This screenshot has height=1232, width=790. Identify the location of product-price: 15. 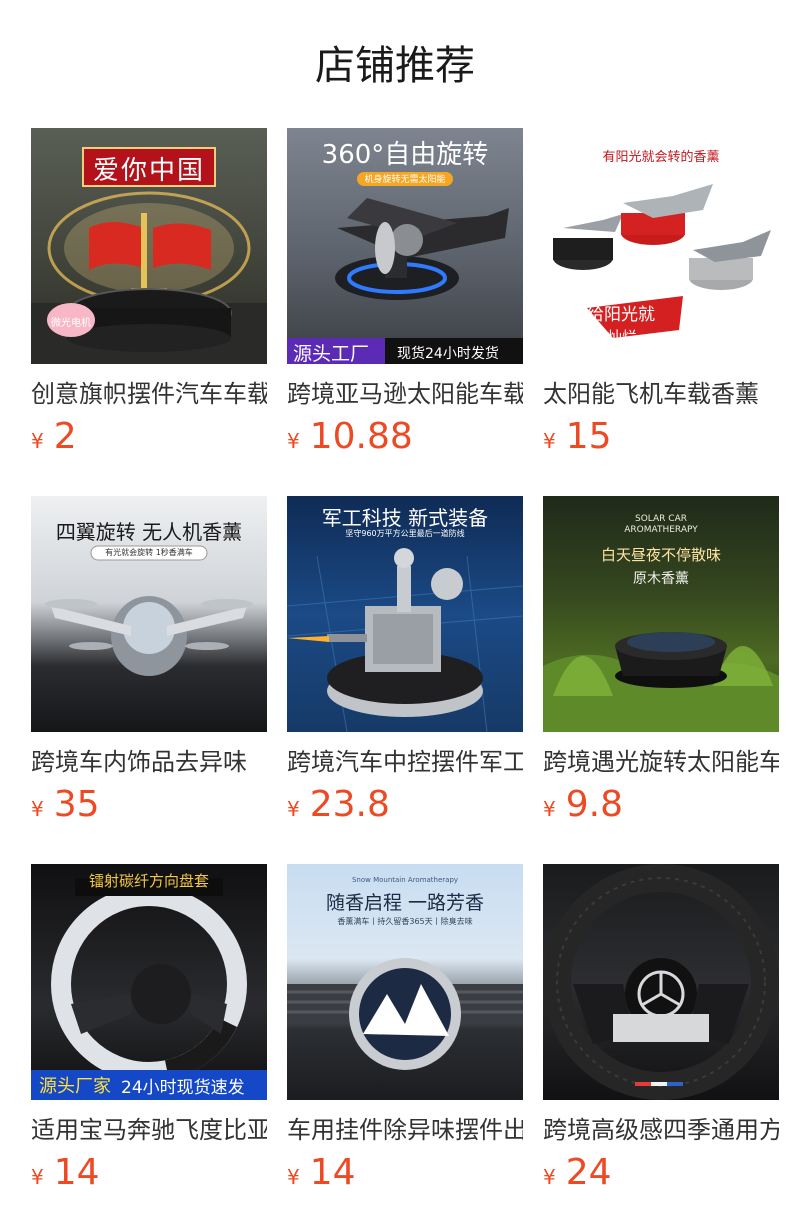
(588, 436).